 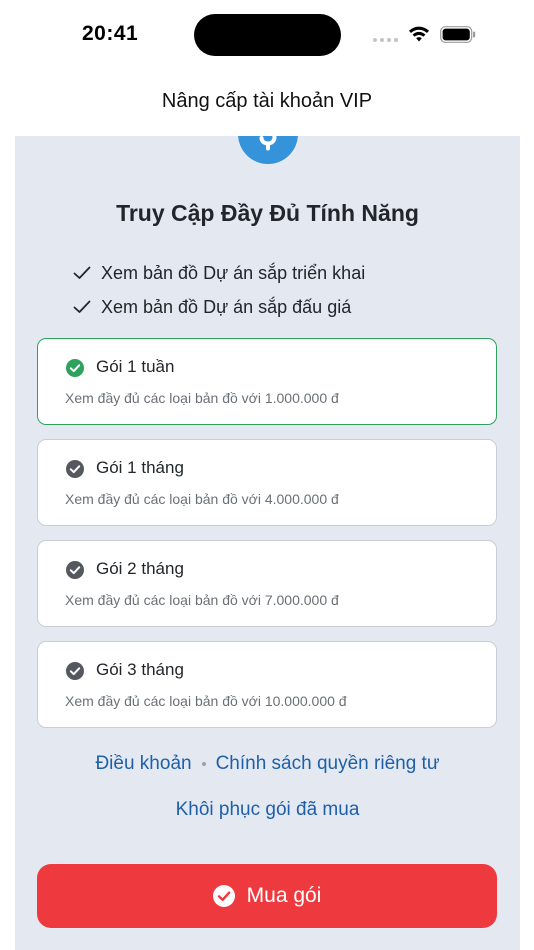 What do you see at coordinates (233, 272) in the screenshot?
I see `feature-label: Xem bản đồ Dự án sắp triển khai` at bounding box center [233, 272].